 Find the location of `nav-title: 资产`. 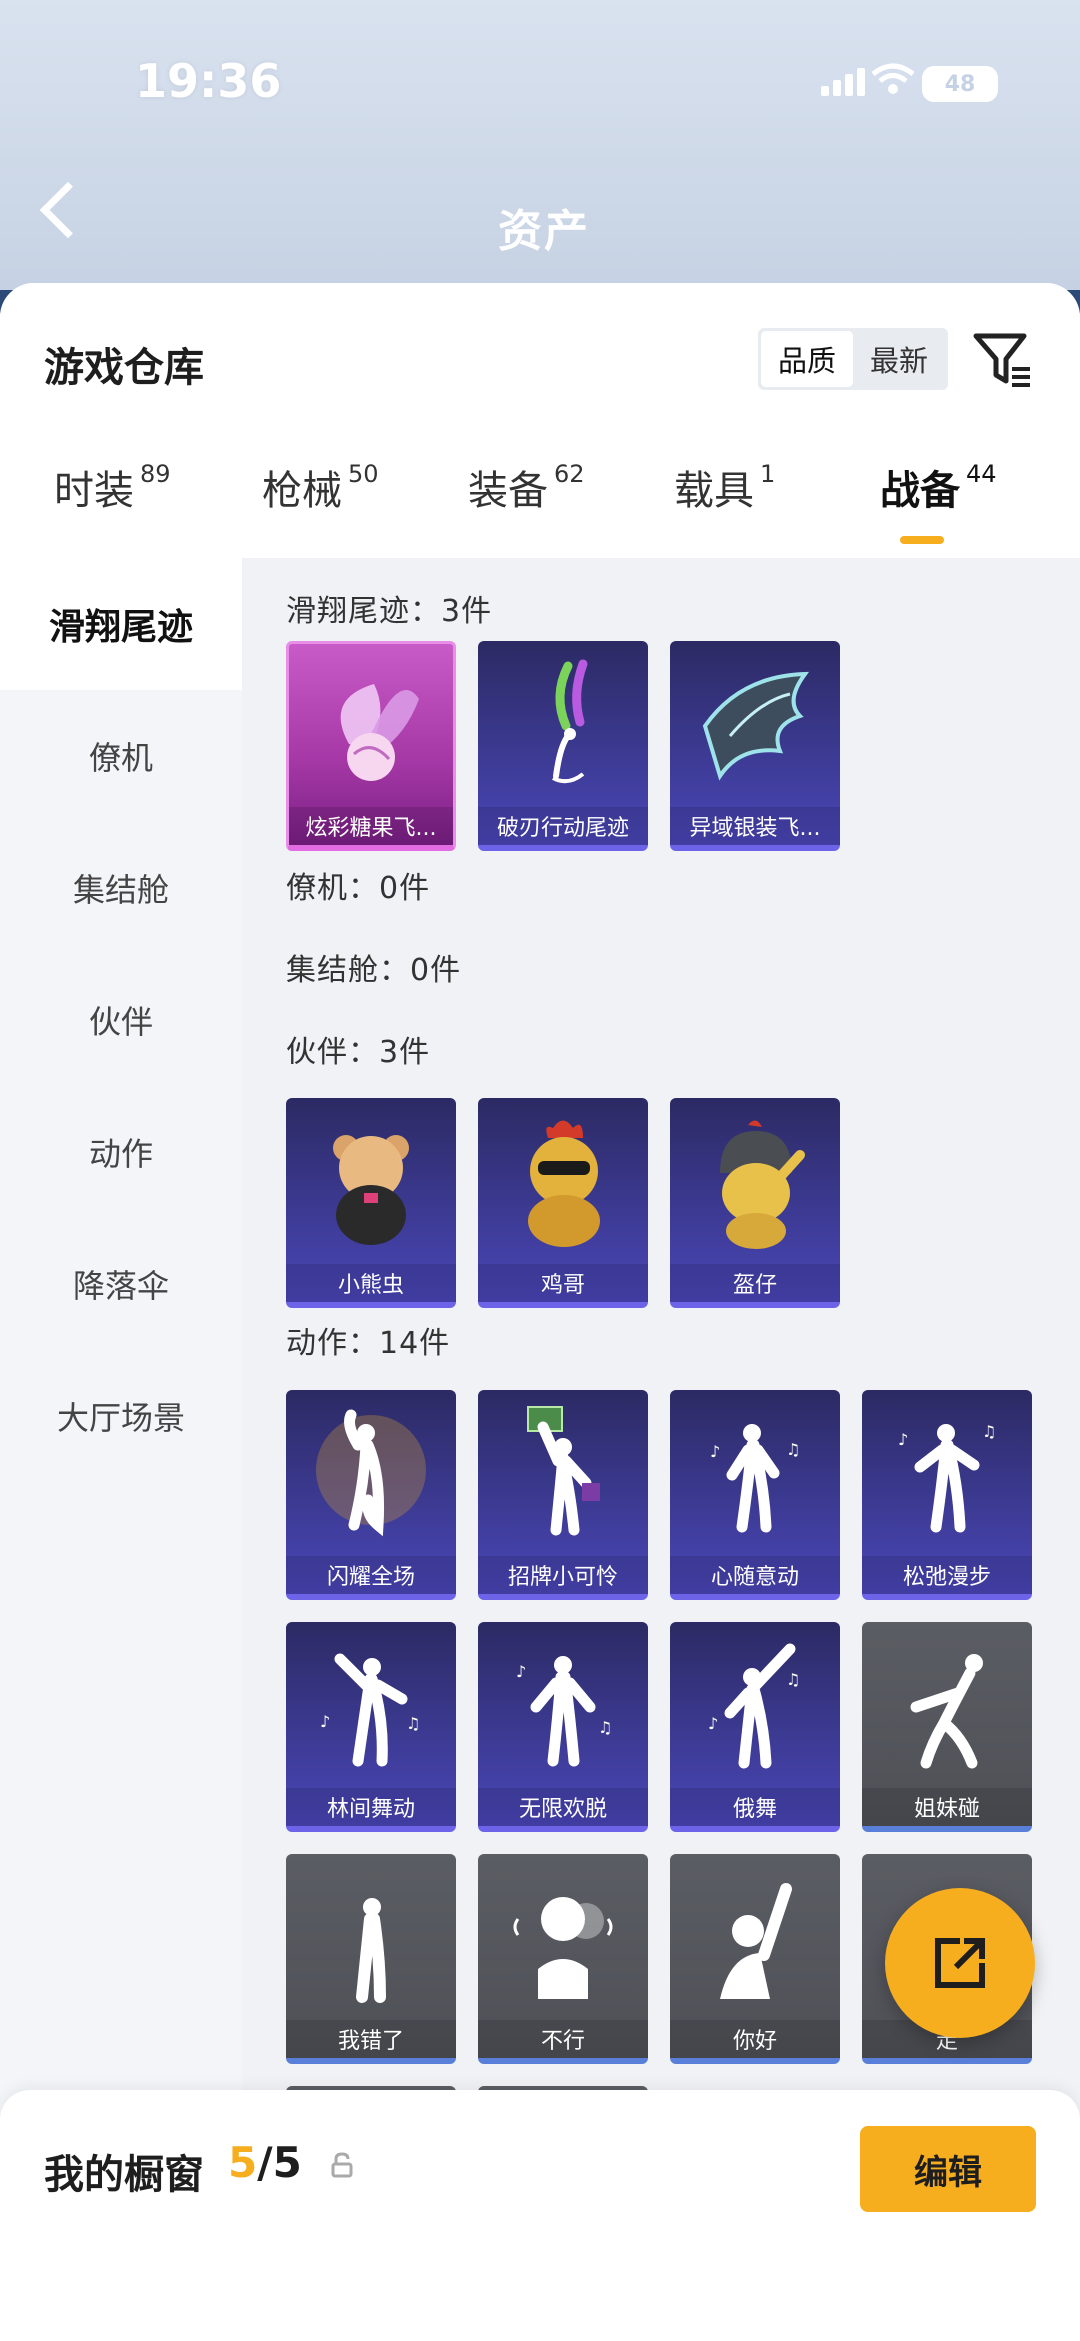

nav-title: 资产 is located at coordinates (544, 231).